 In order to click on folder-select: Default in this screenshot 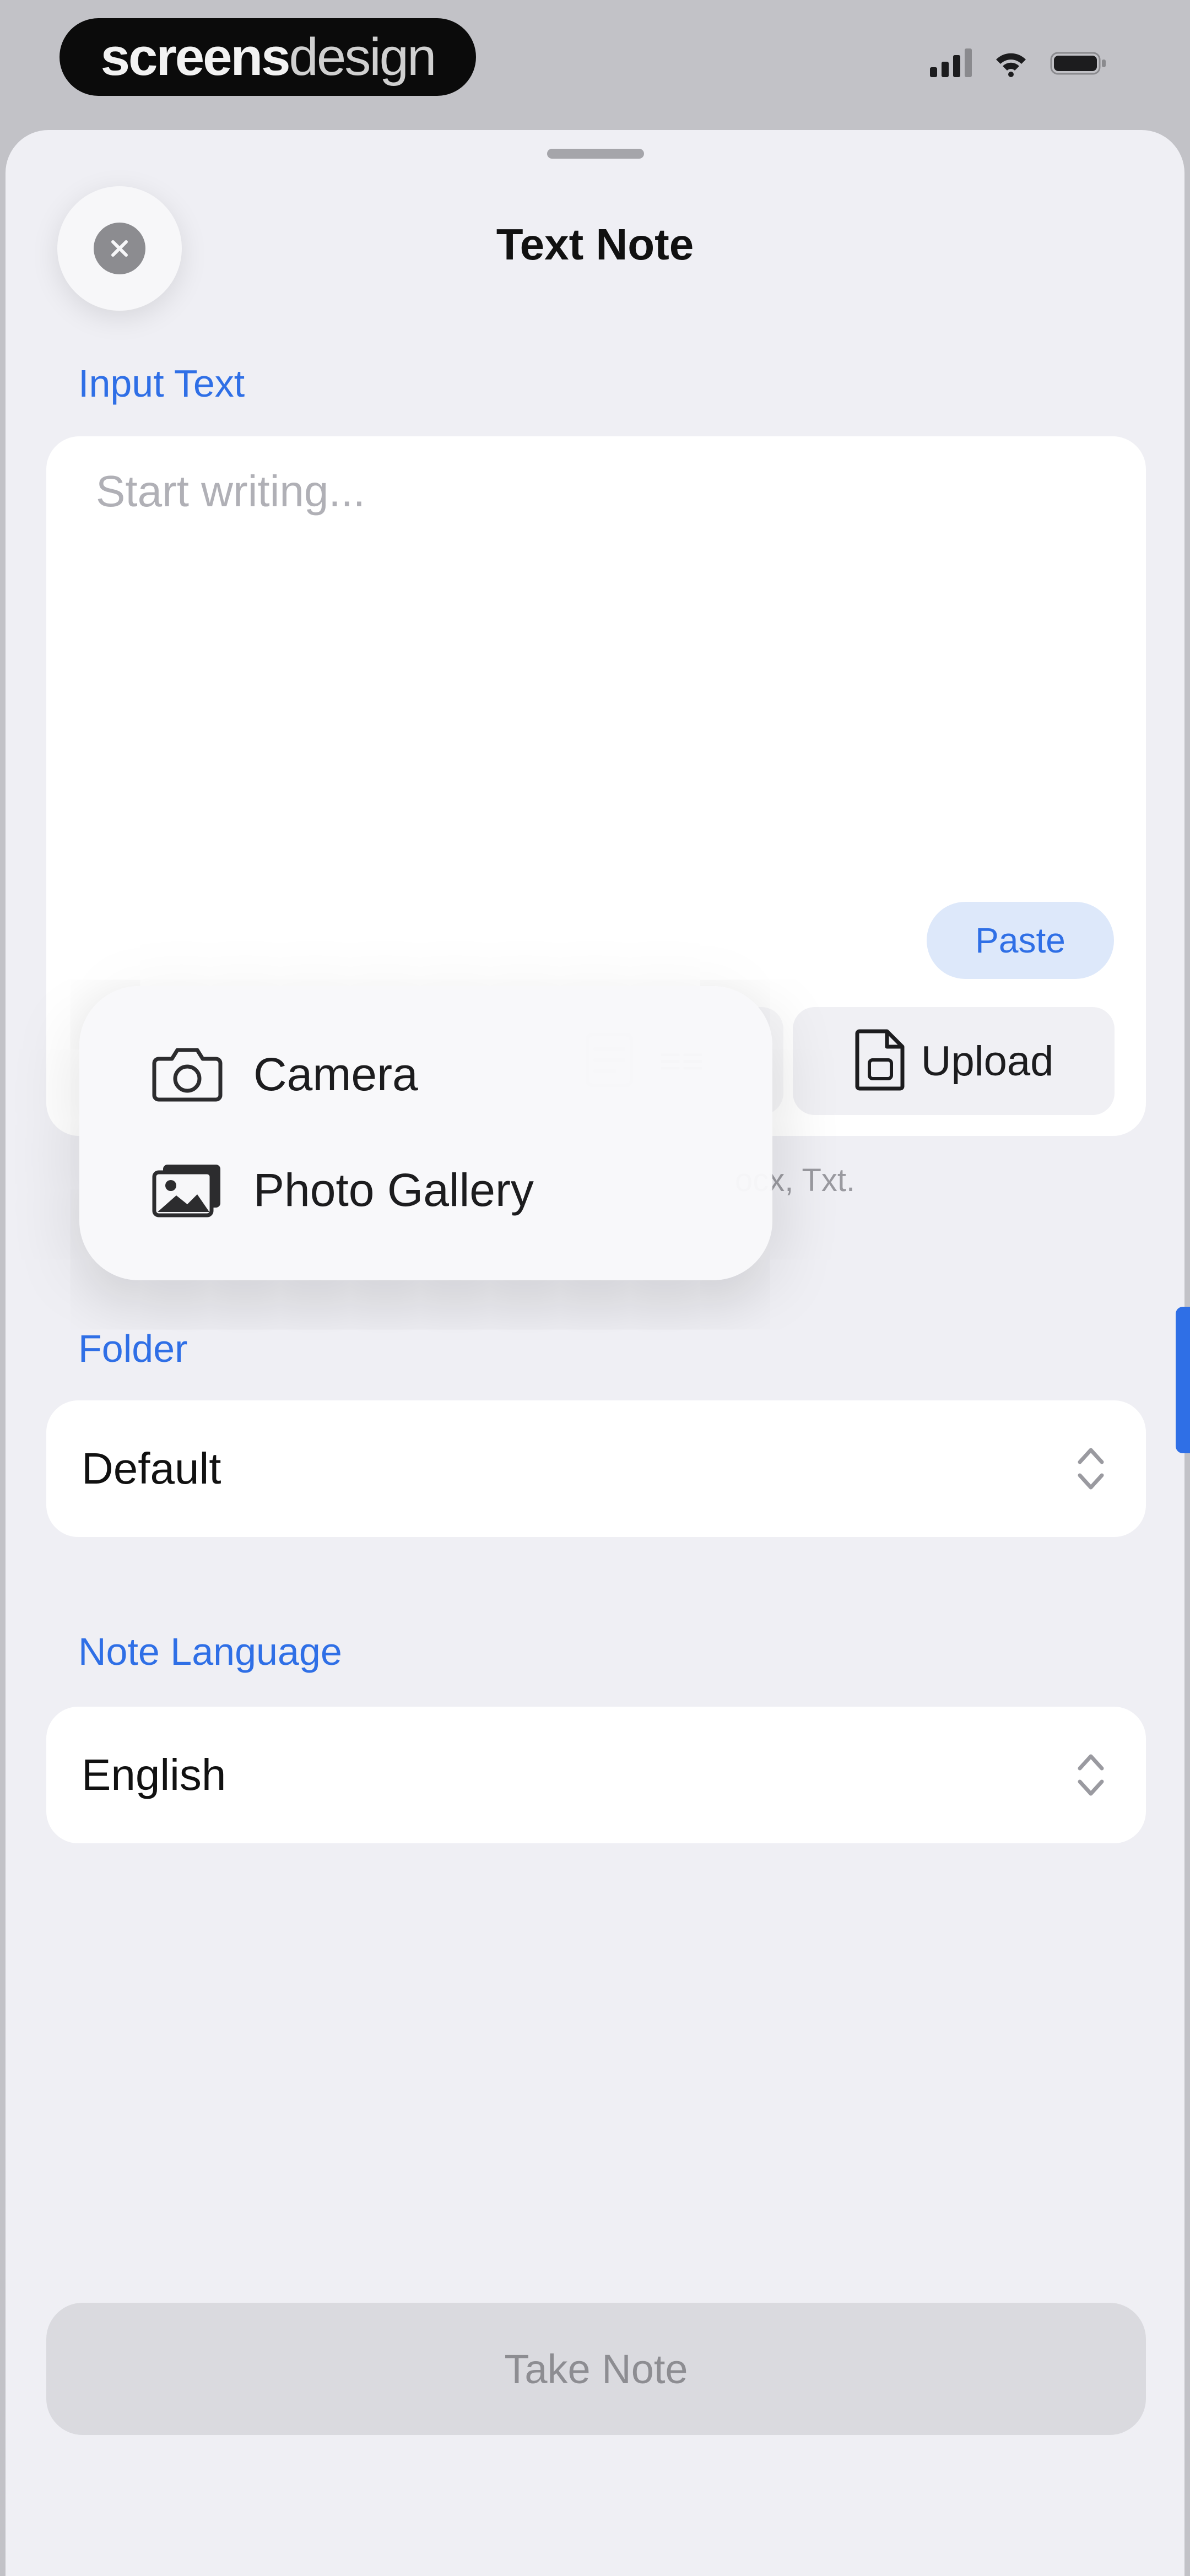, I will do `click(596, 1469)`.